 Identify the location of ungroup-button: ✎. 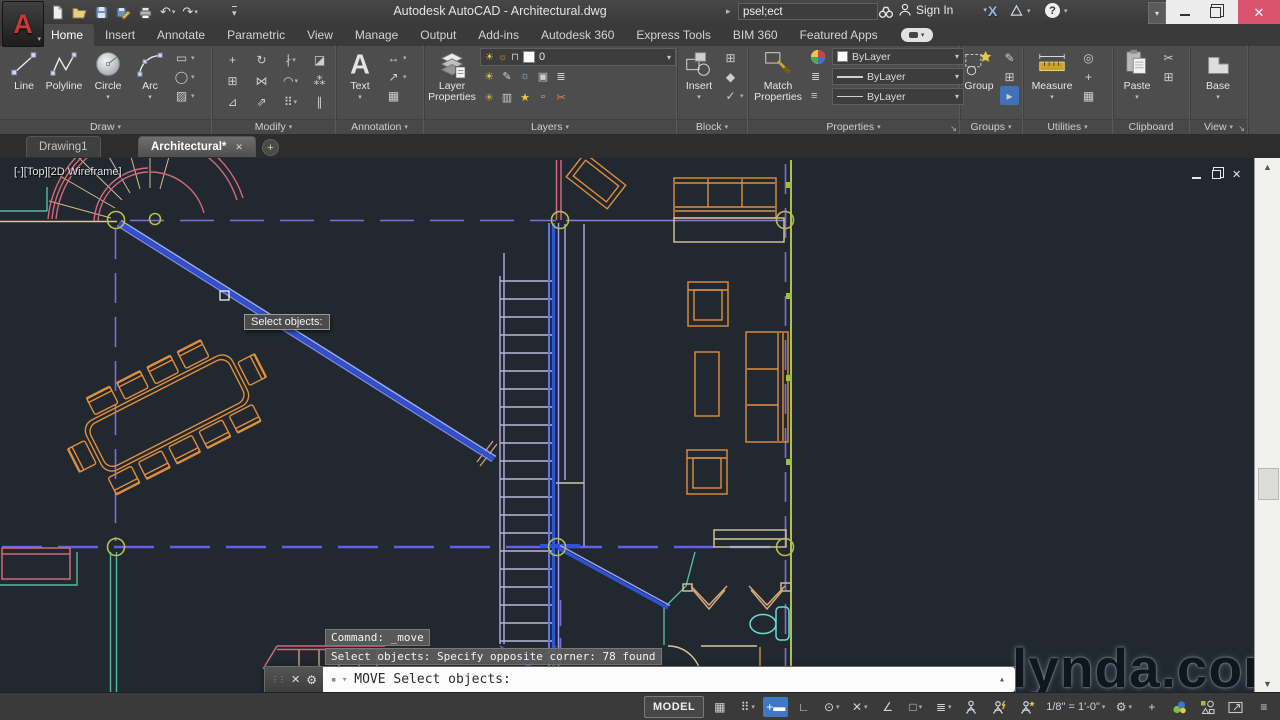
(1009, 57).